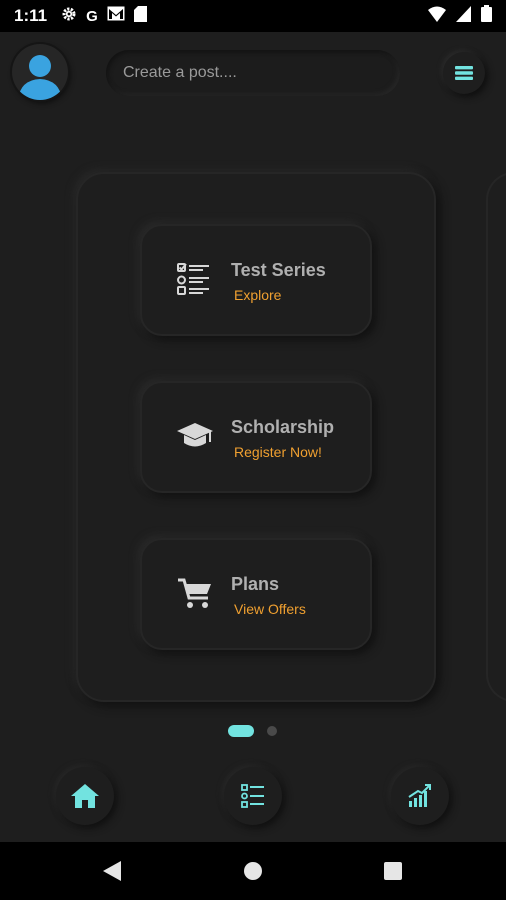 The height and width of the screenshot is (900, 506). I want to click on status-bar: 1:11 G, so click(253, 16).